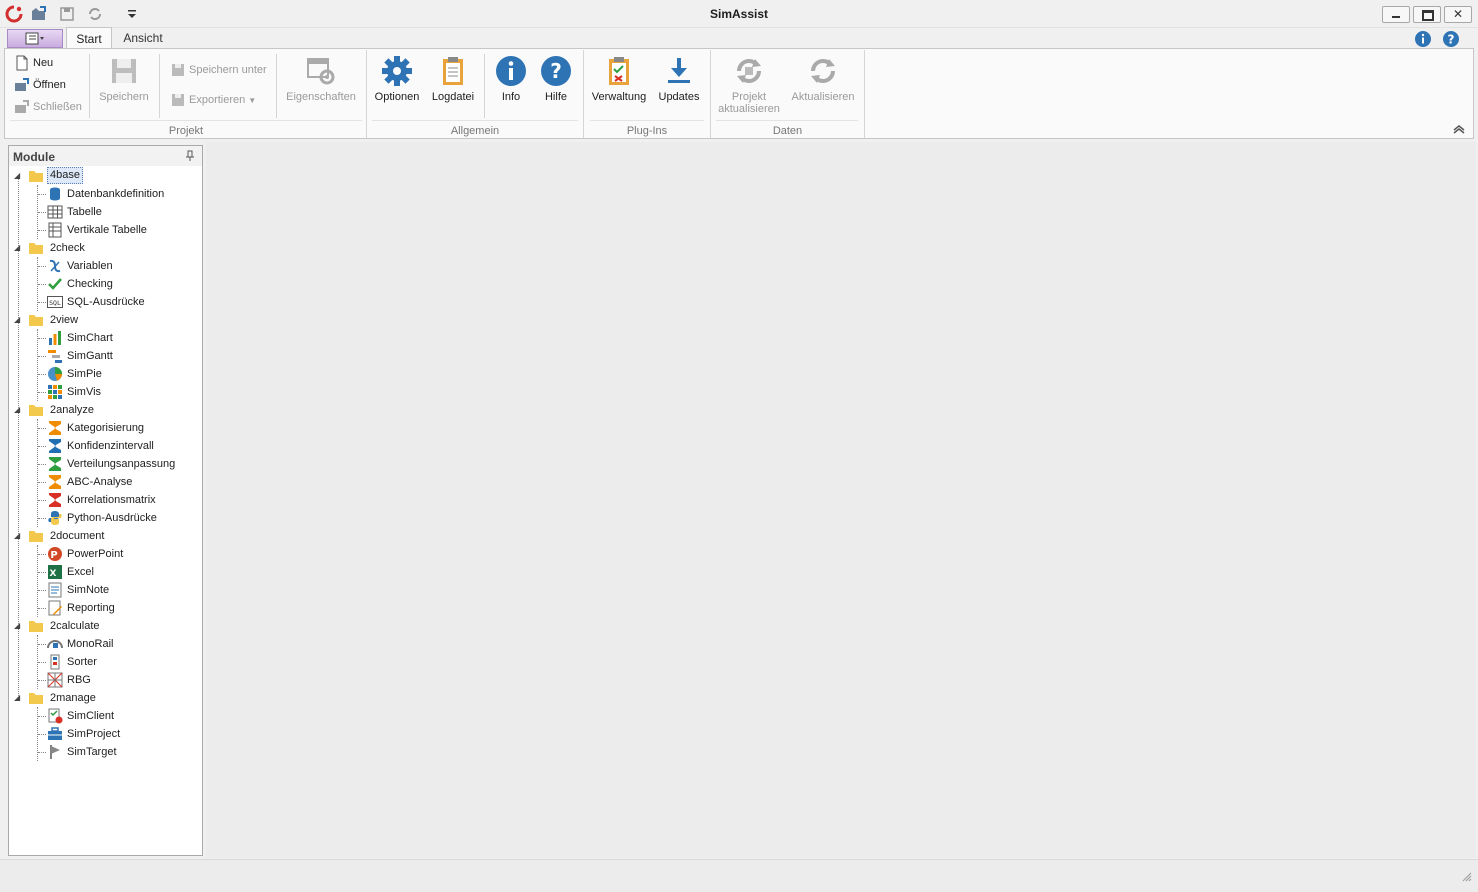 This screenshot has height=892, width=1478. I want to click on status-bar, so click(739, 875).